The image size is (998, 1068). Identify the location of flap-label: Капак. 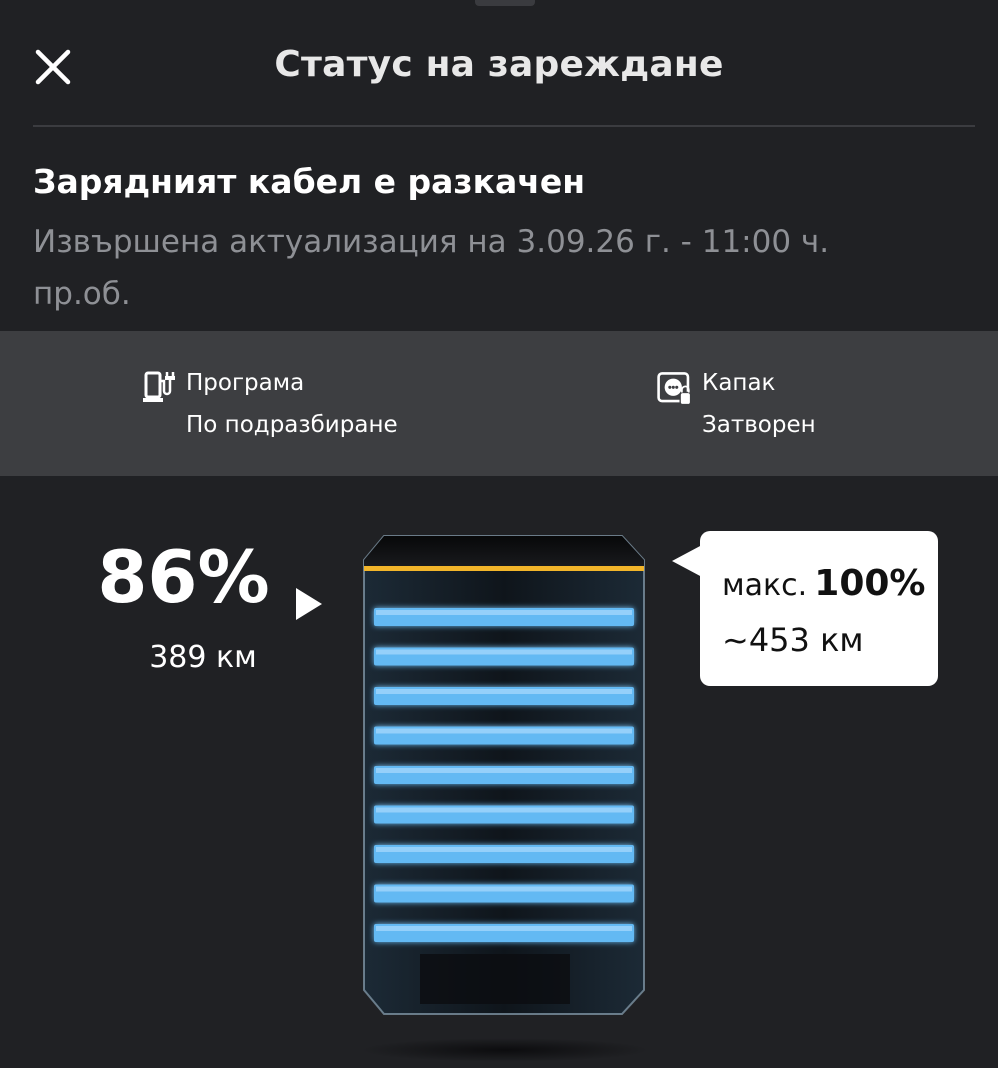
(739, 383).